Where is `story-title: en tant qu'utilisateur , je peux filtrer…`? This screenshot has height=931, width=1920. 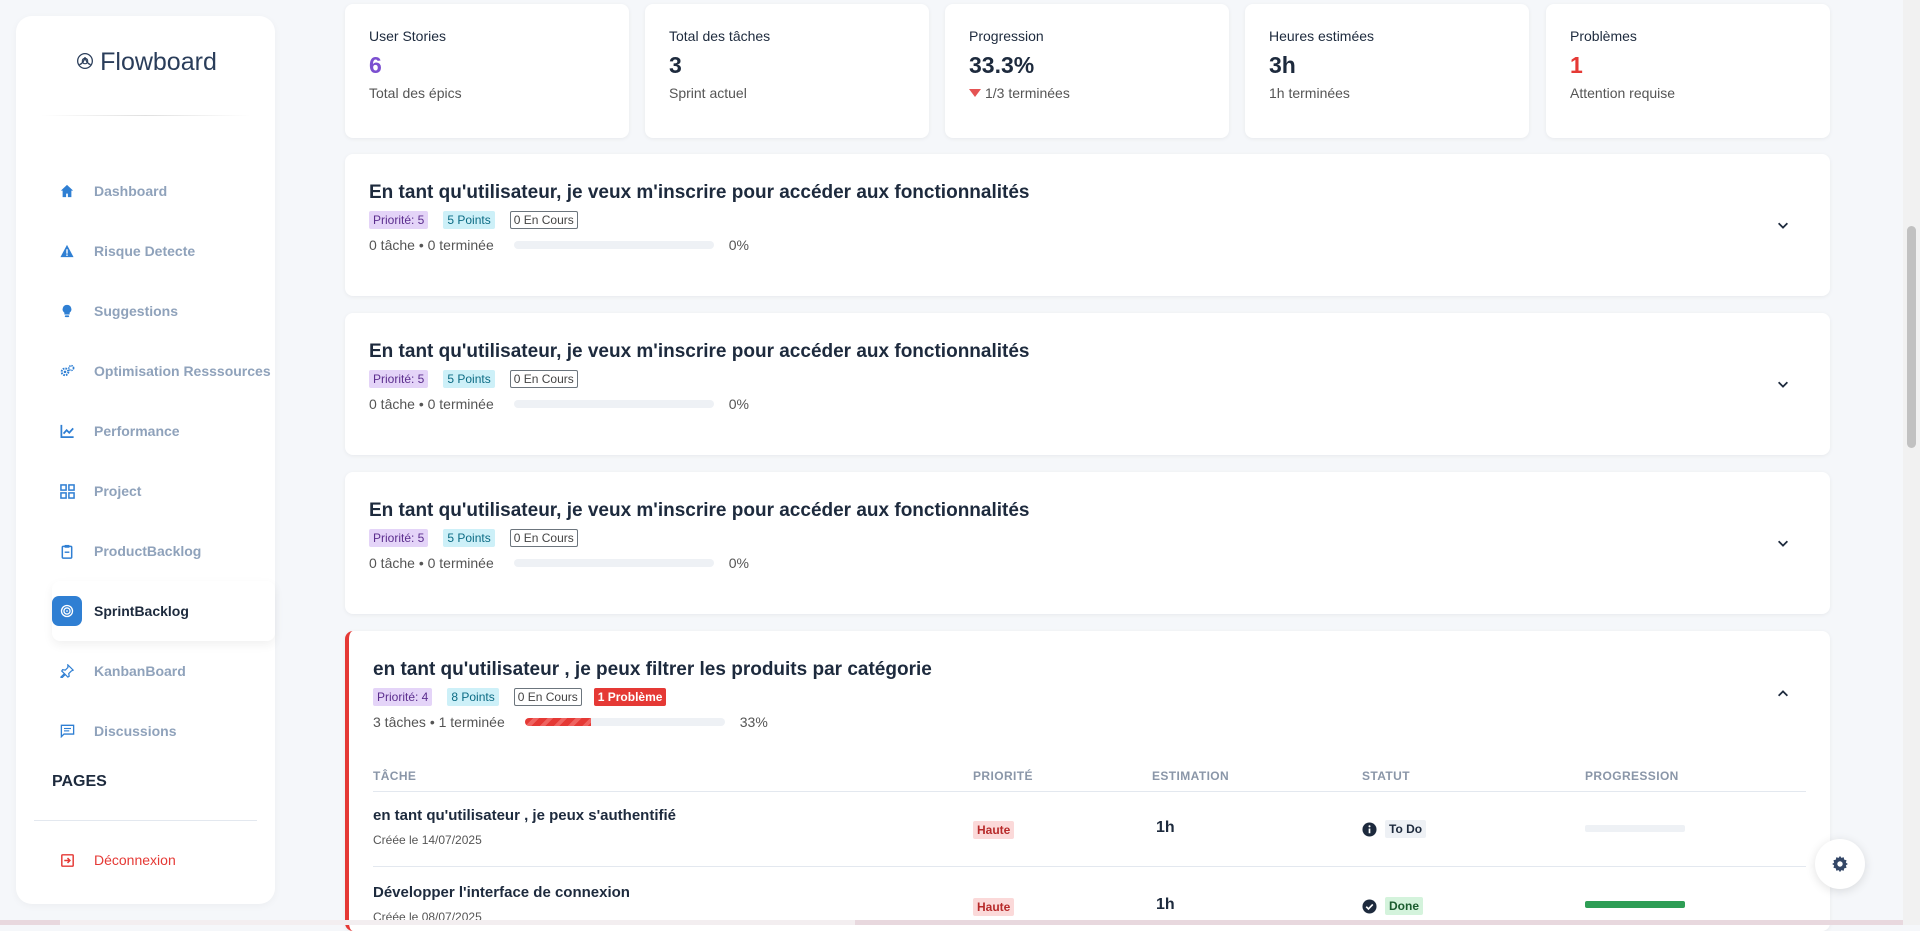 story-title: en tant qu'utilisateur , je peux filtrer… is located at coordinates (652, 670).